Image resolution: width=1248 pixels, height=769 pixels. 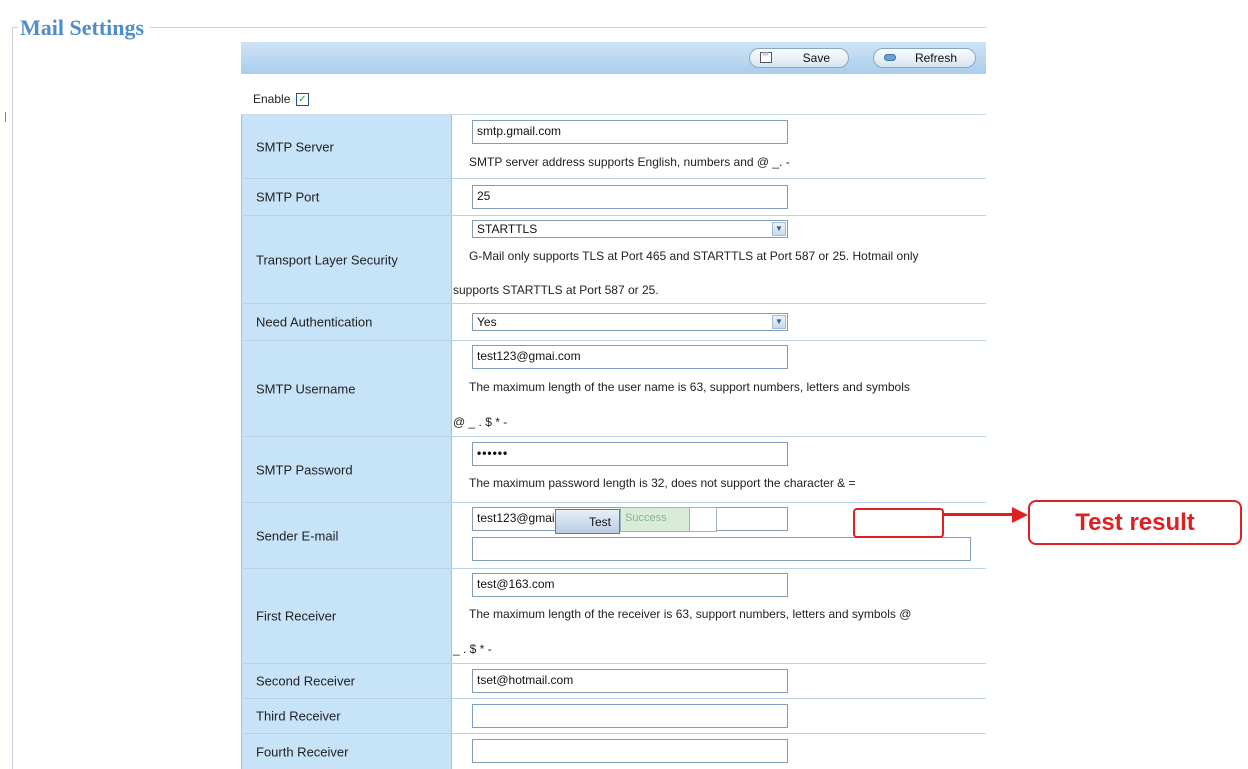 I want to click on smtp-port-row: SMTP Port 25, so click(x=613, y=197).